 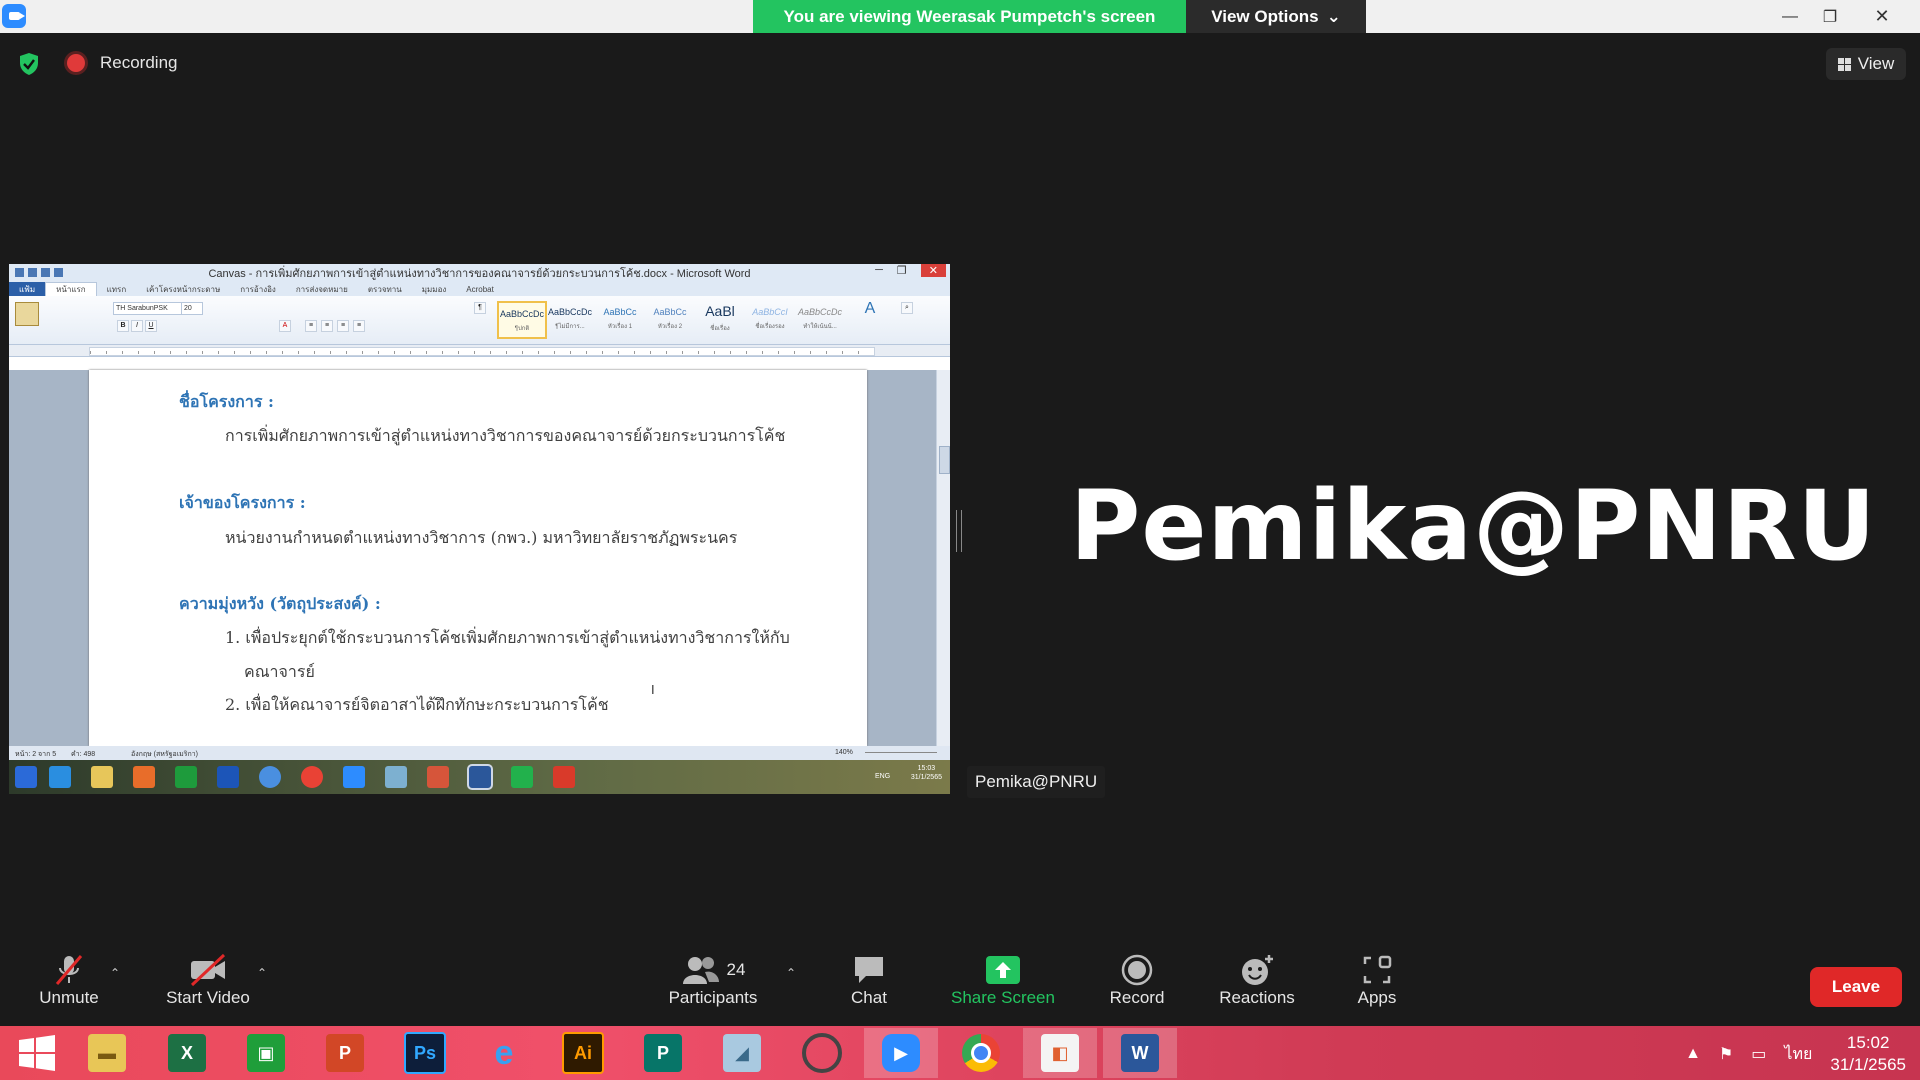 I want to click on status-words: คำ: 498, so click(x=83, y=754).